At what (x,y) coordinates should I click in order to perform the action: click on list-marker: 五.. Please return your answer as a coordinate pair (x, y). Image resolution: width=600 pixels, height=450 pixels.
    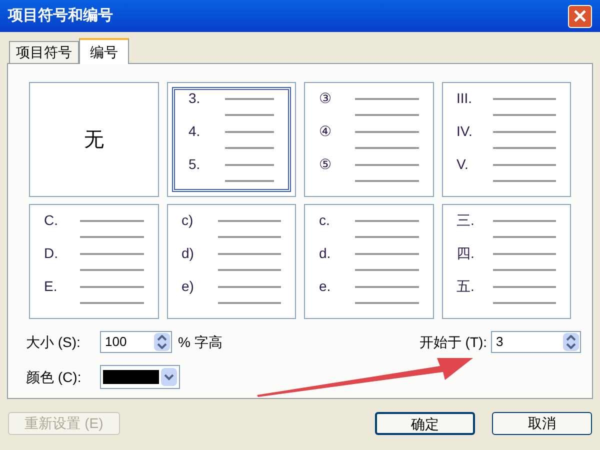
    Looking at the image, I should click on (466, 286).